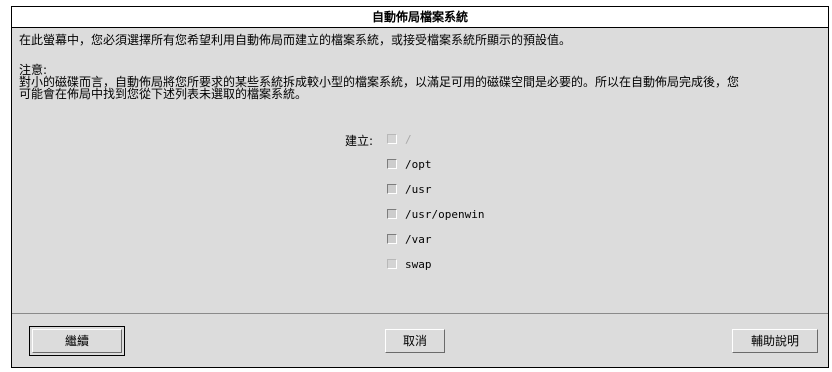 The width and height of the screenshot is (832, 372). Describe the element at coordinates (392, 264) in the screenshot. I see `checkbox-swap` at that location.